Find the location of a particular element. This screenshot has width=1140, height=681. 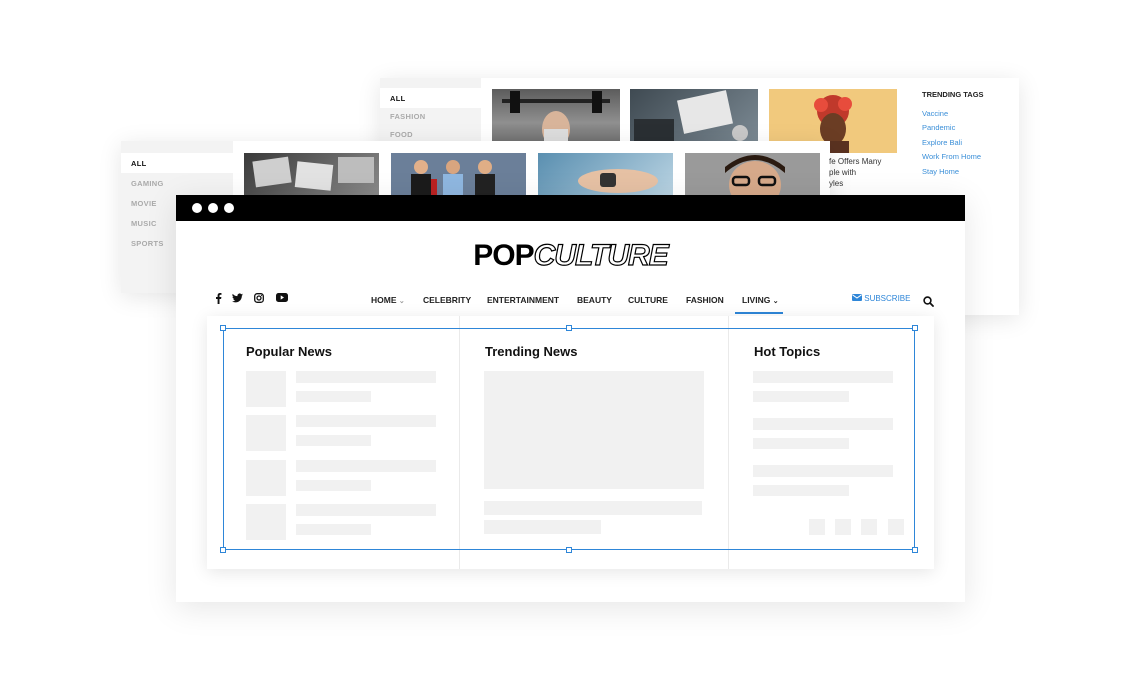

tag-link-explore-bali: Explore Bali is located at coordinates (942, 142).